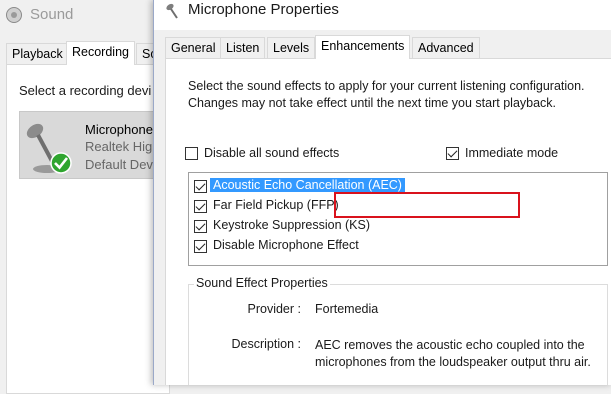  What do you see at coordinates (363, 47) in the screenshot?
I see `tab-enhancements: Enhancements` at bounding box center [363, 47].